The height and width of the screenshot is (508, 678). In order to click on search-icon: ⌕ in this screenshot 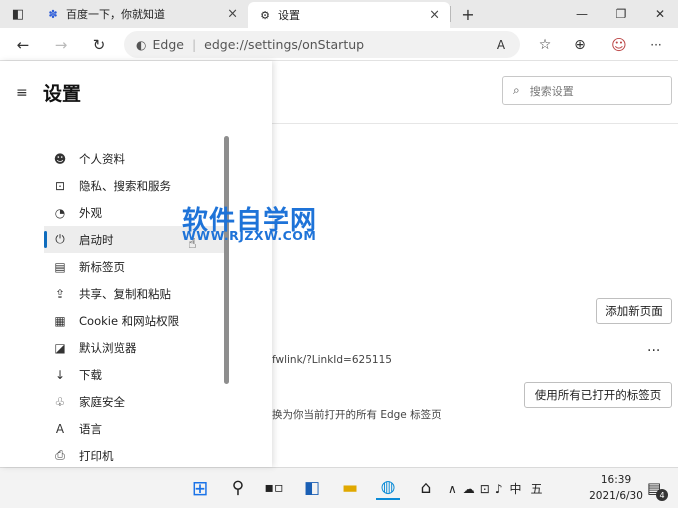, I will do `click(516, 90)`.